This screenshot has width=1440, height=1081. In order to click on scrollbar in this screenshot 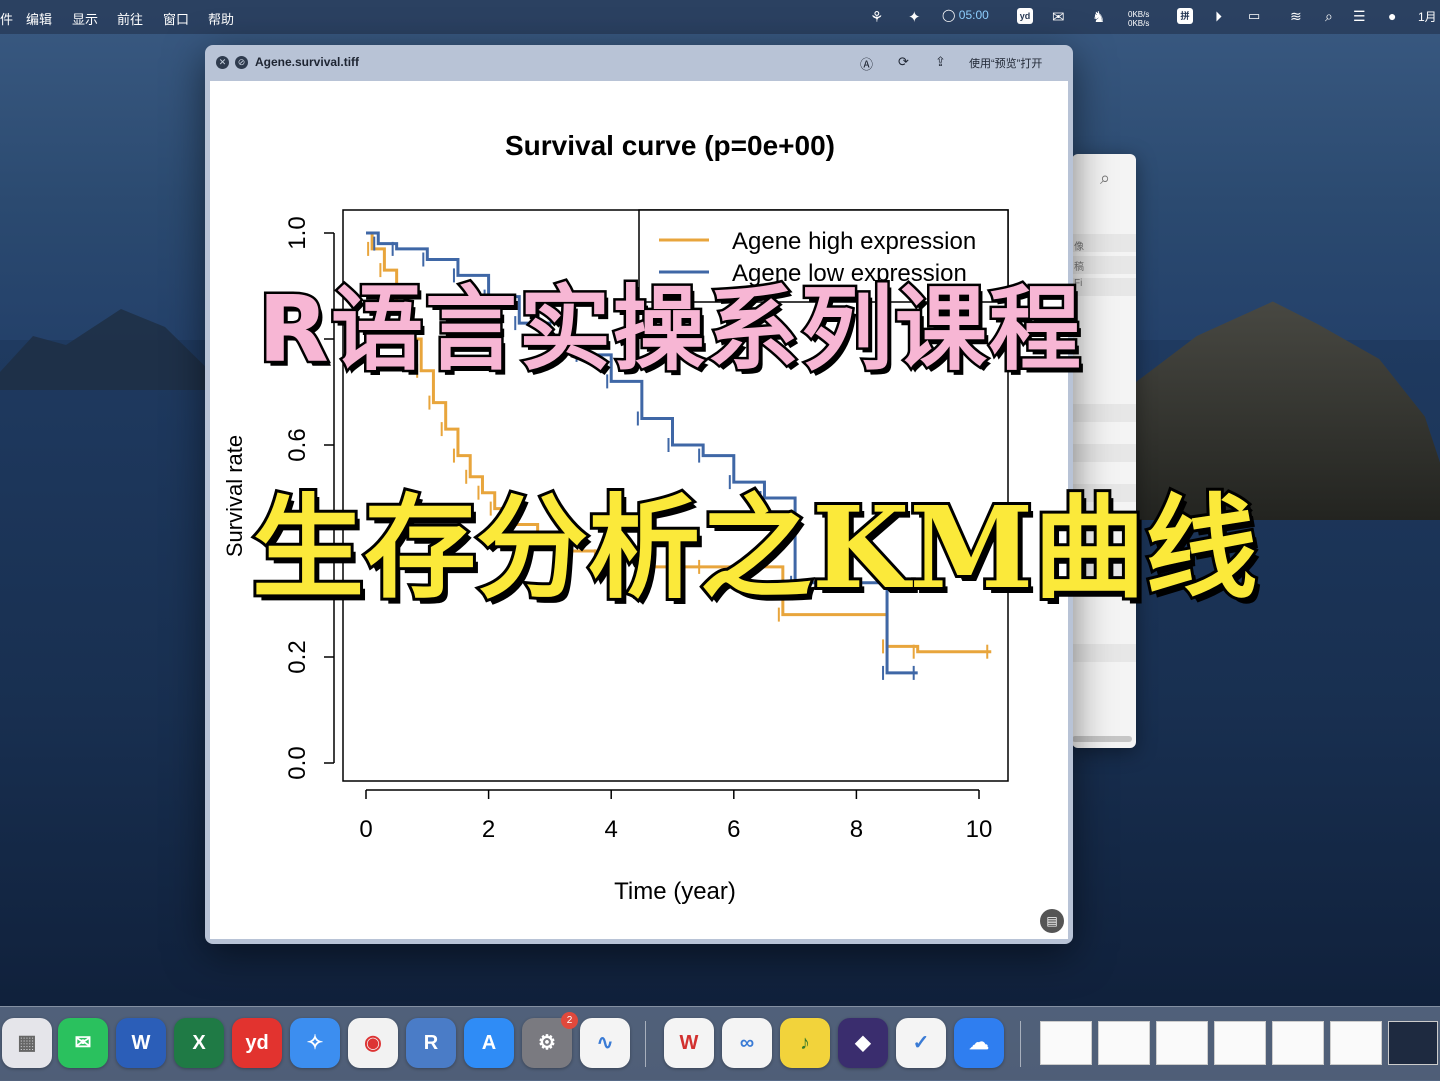, I will do `click(1102, 739)`.